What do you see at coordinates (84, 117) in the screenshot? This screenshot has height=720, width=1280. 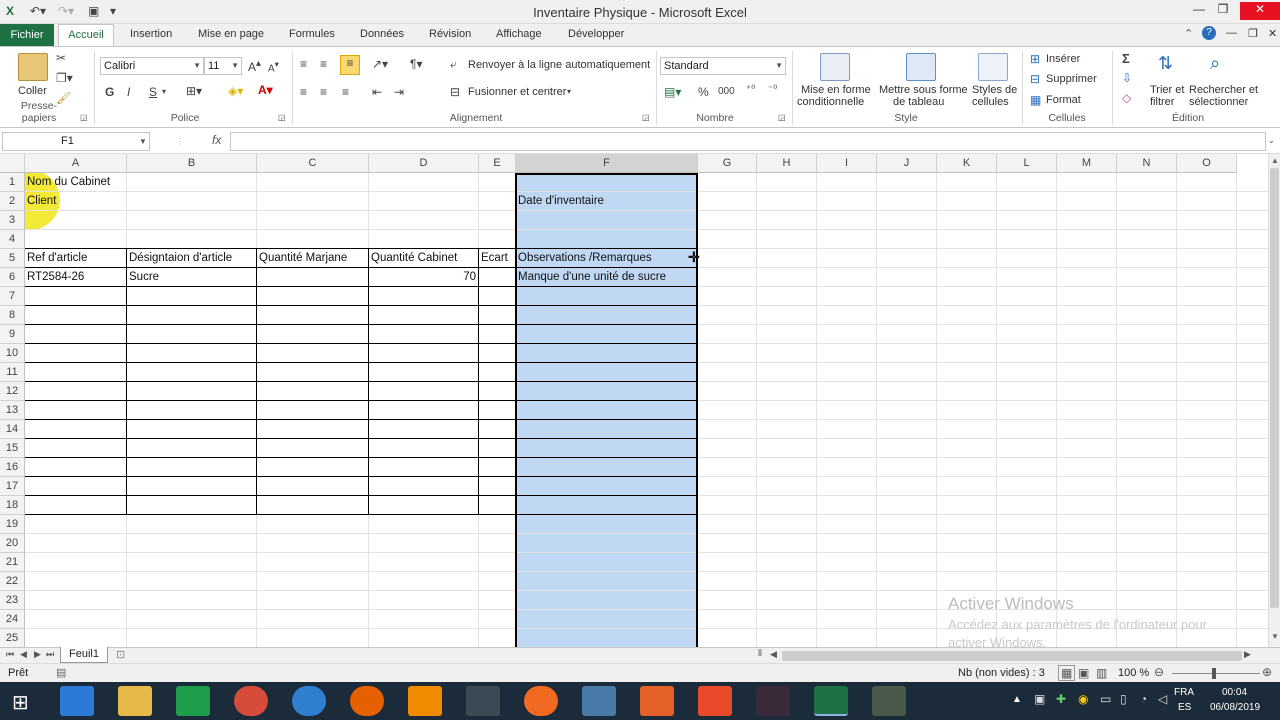 I see `clipboard-launcher-icon: ◲` at bounding box center [84, 117].